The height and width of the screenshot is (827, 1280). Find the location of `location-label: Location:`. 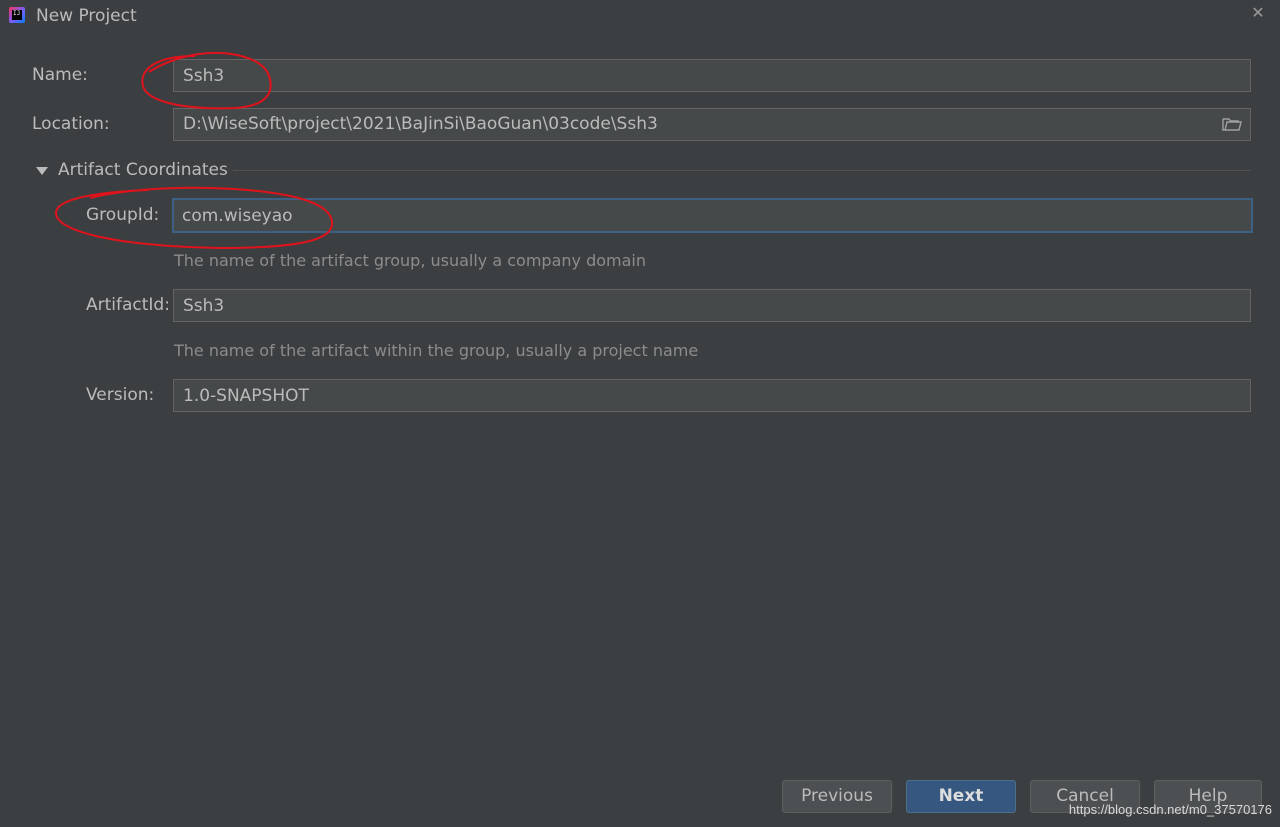

location-label: Location: is located at coordinates (71, 124).